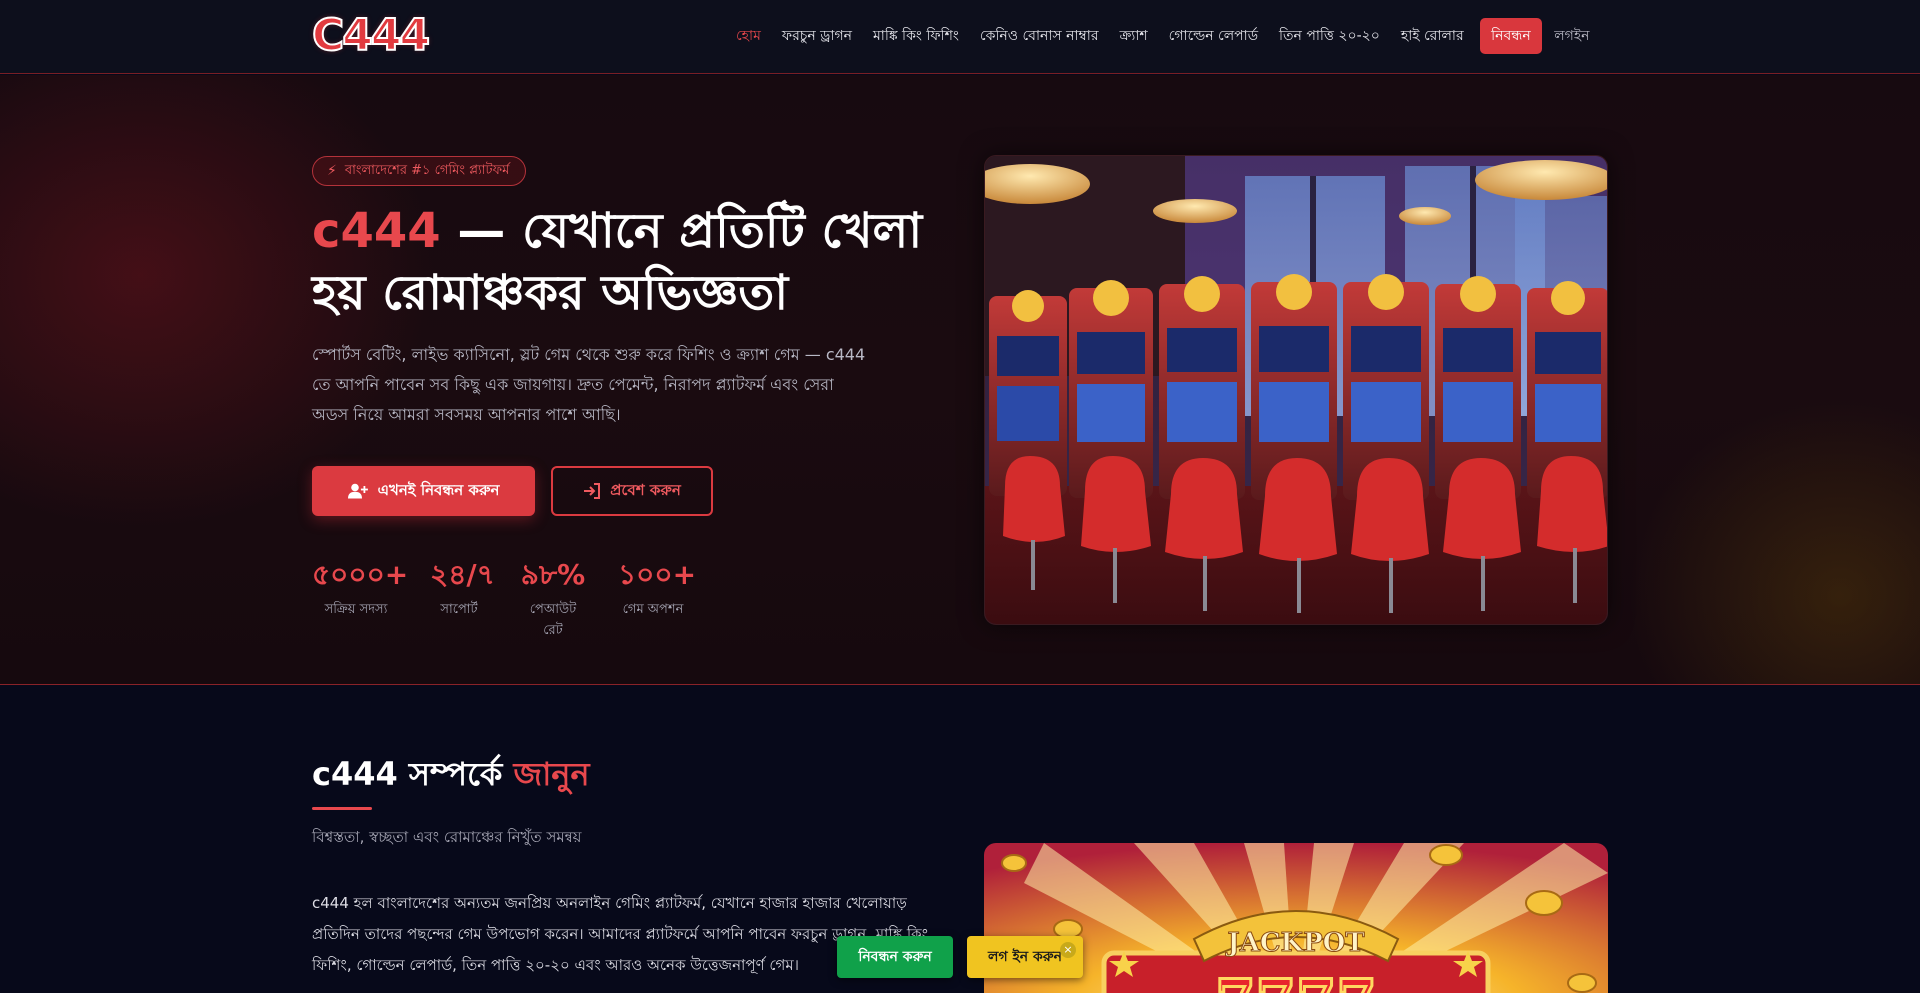 The height and width of the screenshot is (993, 1920). I want to click on nav-item-fortune-dragon: ফরচুন ড্রাগন, so click(816, 36).